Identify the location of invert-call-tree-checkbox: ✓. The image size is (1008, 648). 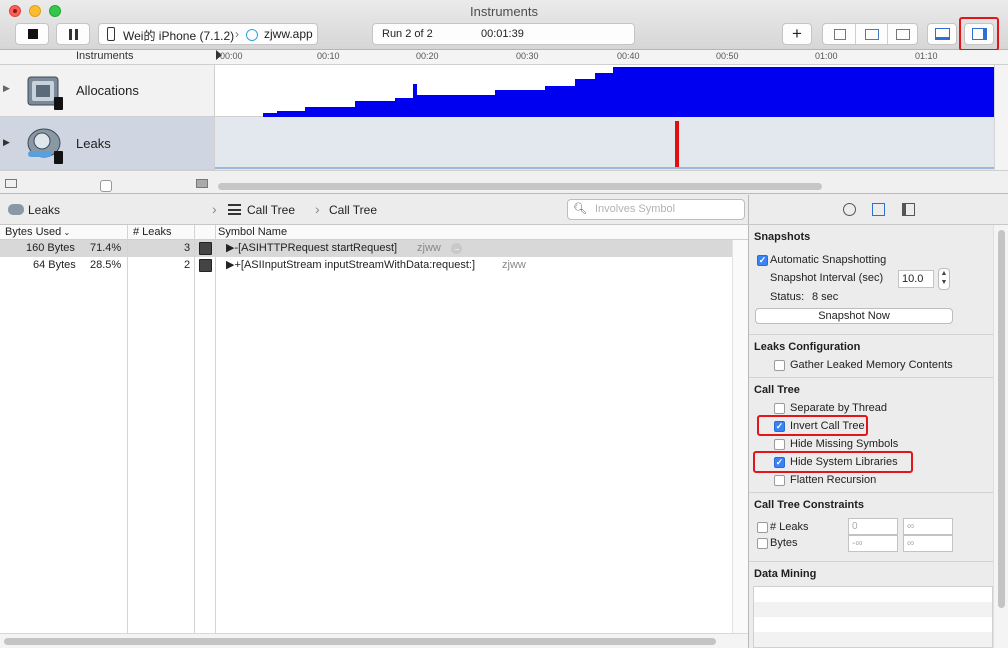
(779, 426).